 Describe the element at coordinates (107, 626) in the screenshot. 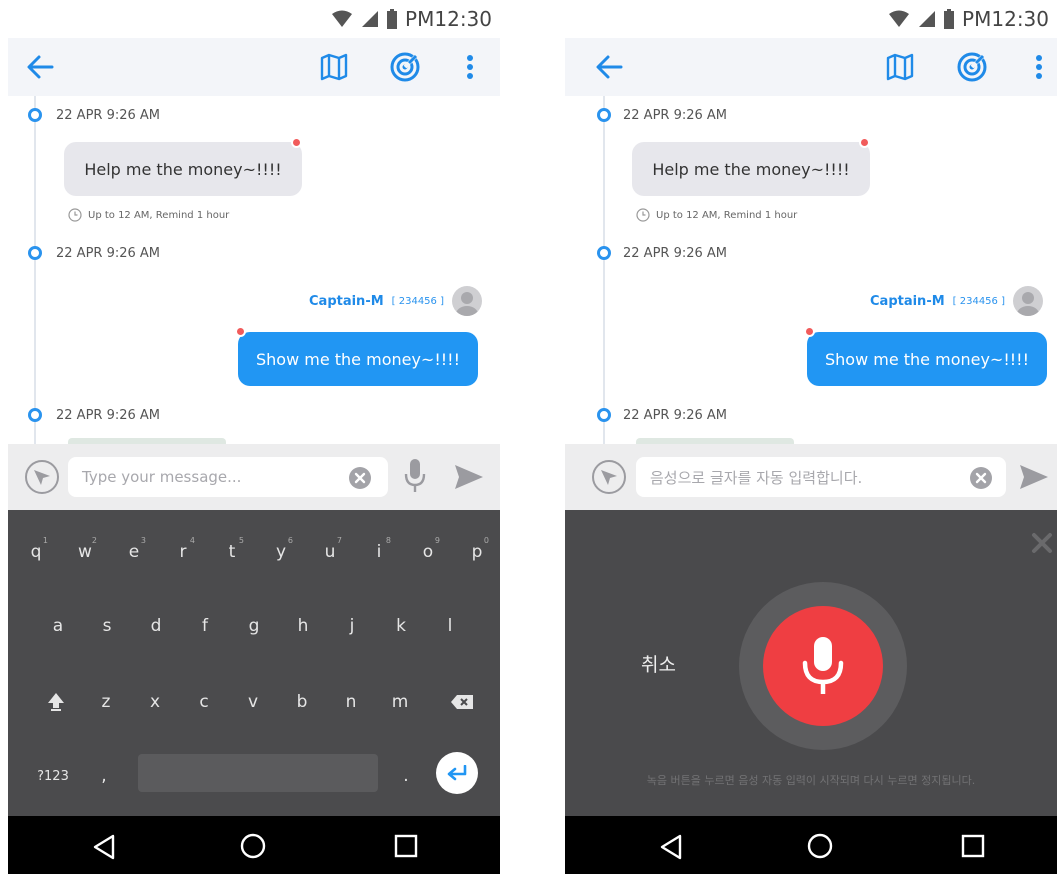

I see `key-s: s` at that location.